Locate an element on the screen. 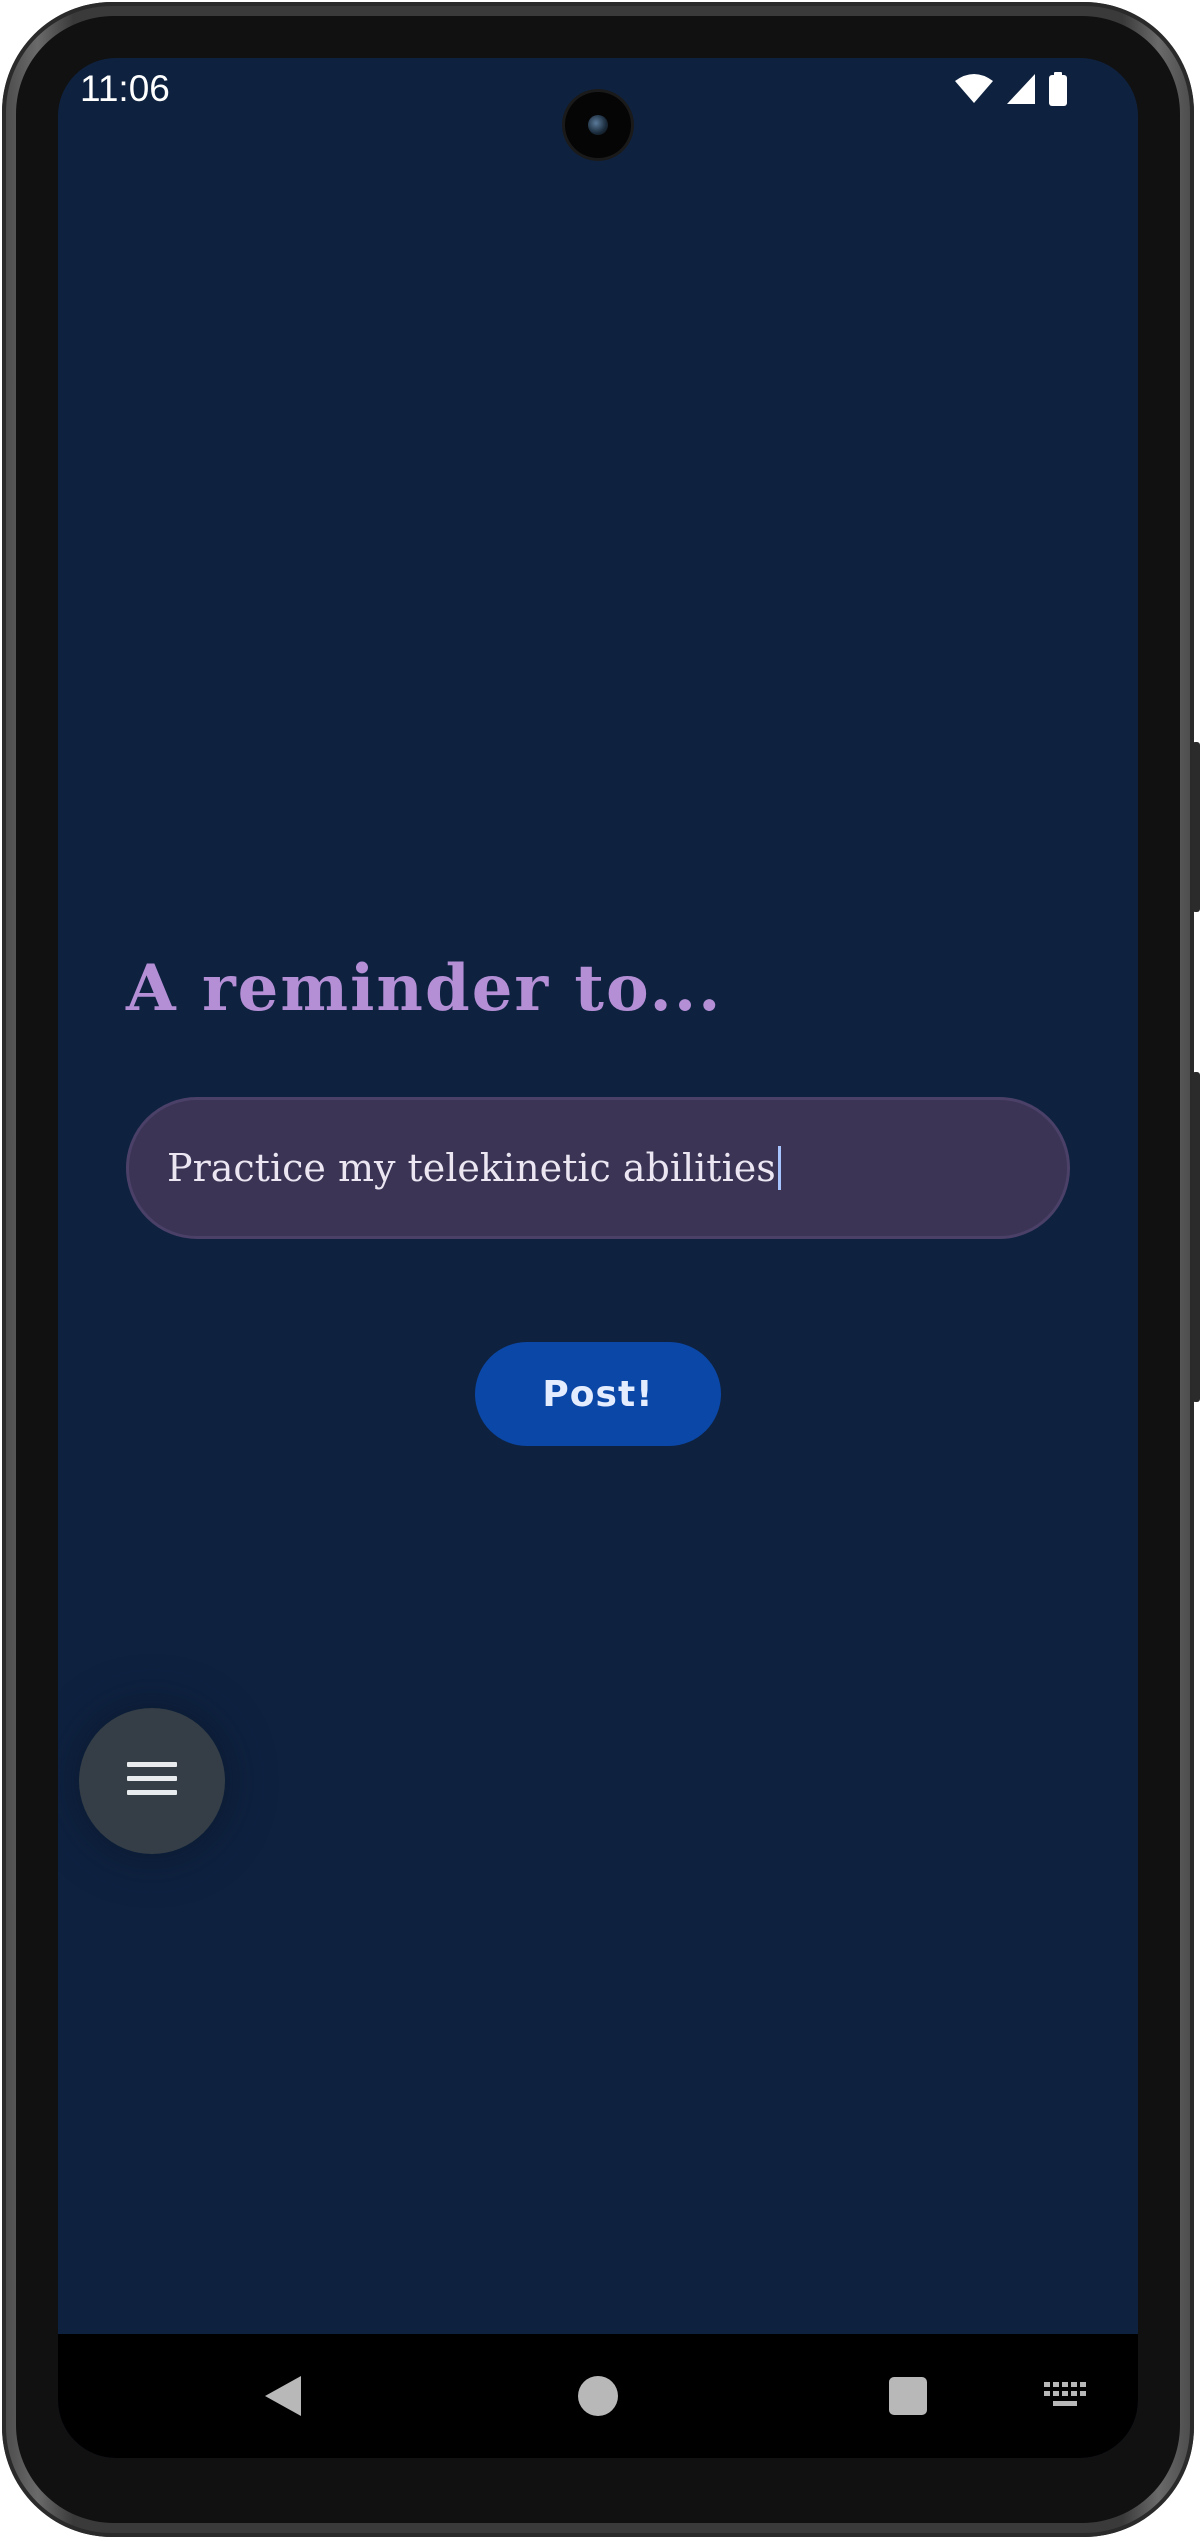  home-icon is located at coordinates (598, 2396).